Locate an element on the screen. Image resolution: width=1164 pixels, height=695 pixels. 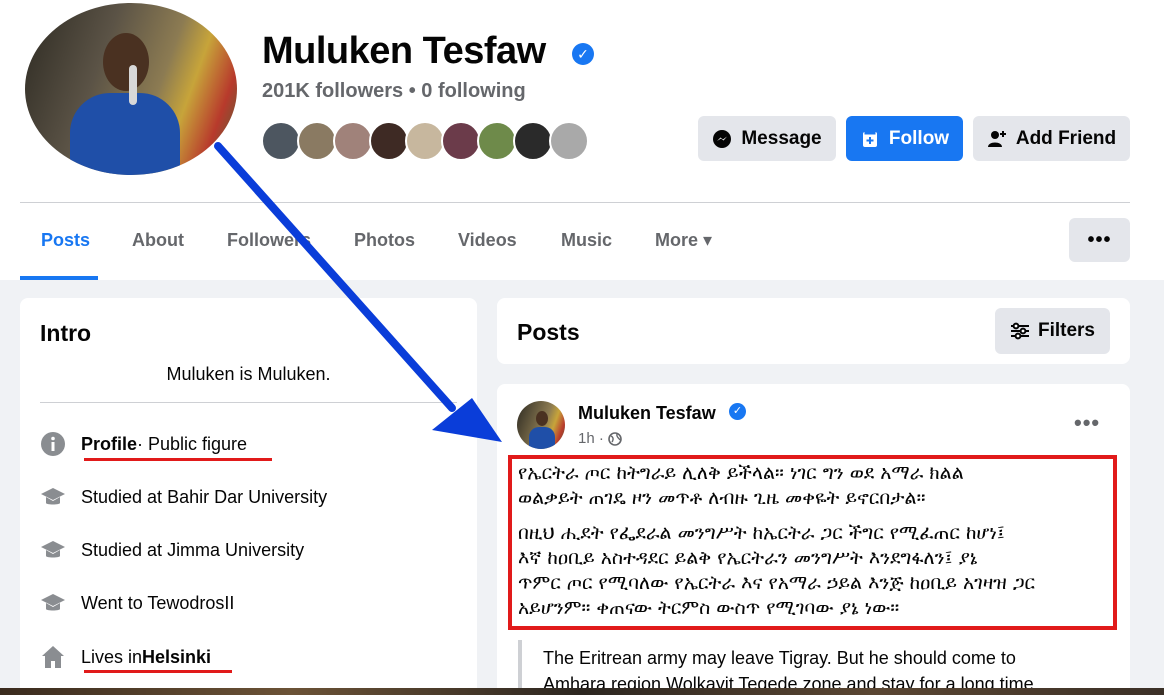
profile-name: Muluken Tesfaw is located at coordinates (404, 51).